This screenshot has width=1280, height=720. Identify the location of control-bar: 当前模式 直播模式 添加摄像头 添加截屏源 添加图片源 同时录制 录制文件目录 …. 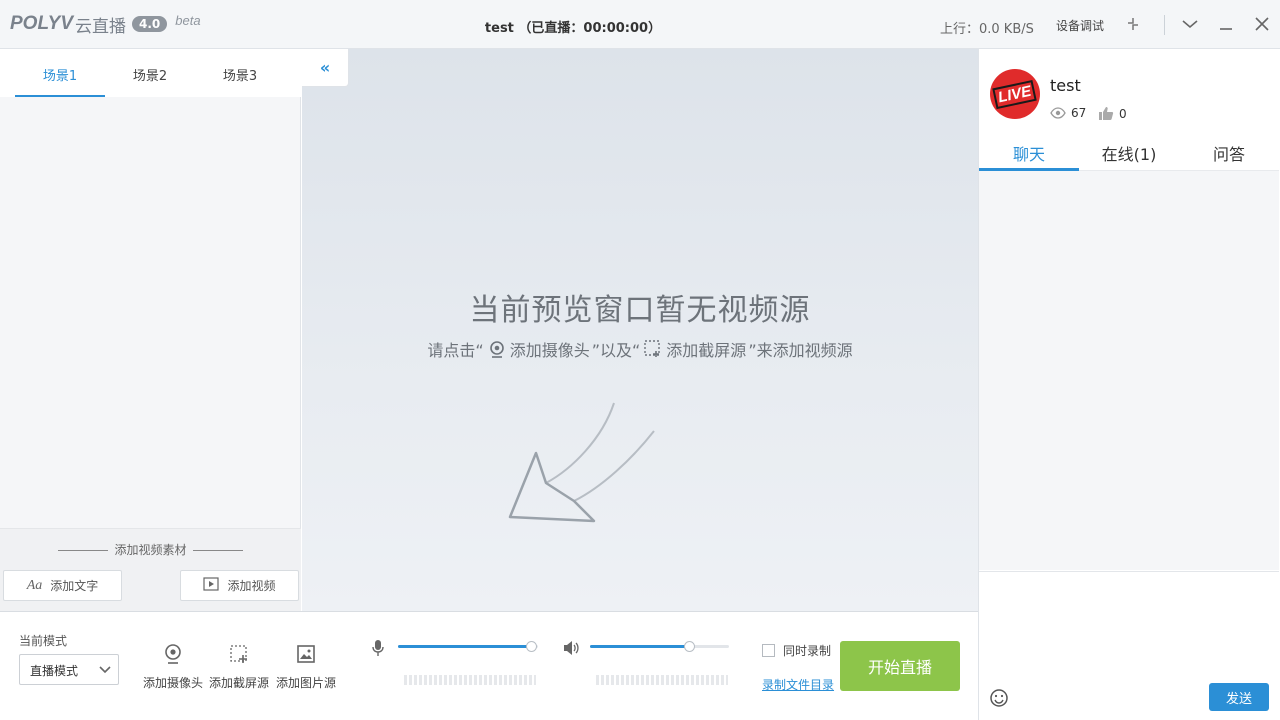
(489, 665).